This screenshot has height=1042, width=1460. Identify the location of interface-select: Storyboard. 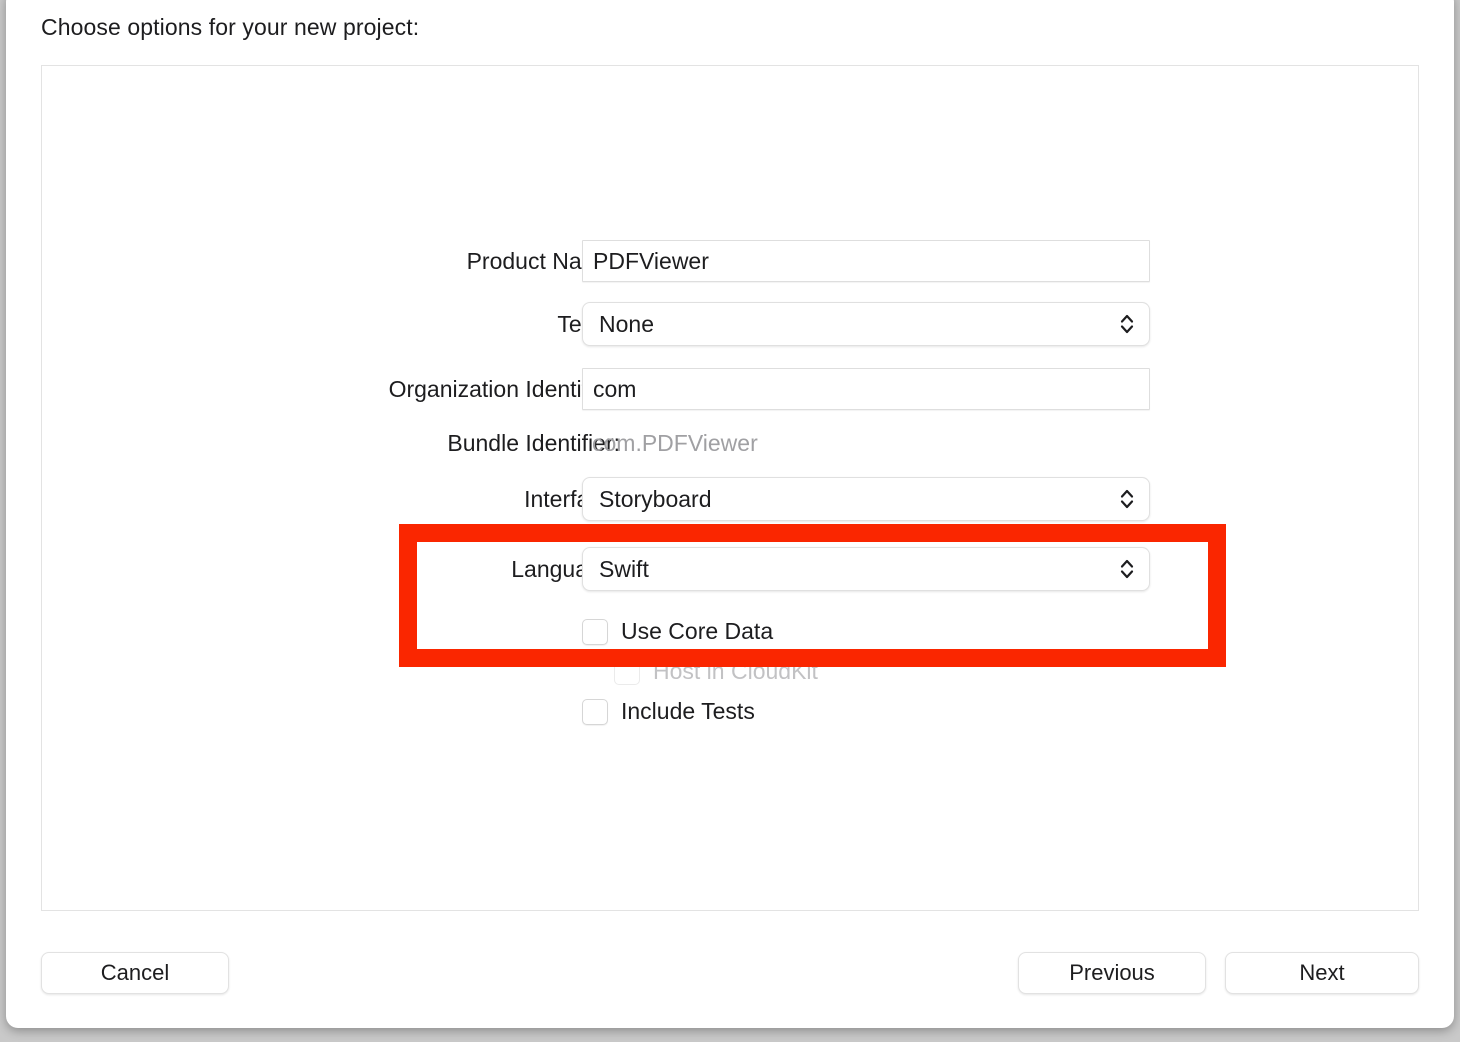
(866, 499).